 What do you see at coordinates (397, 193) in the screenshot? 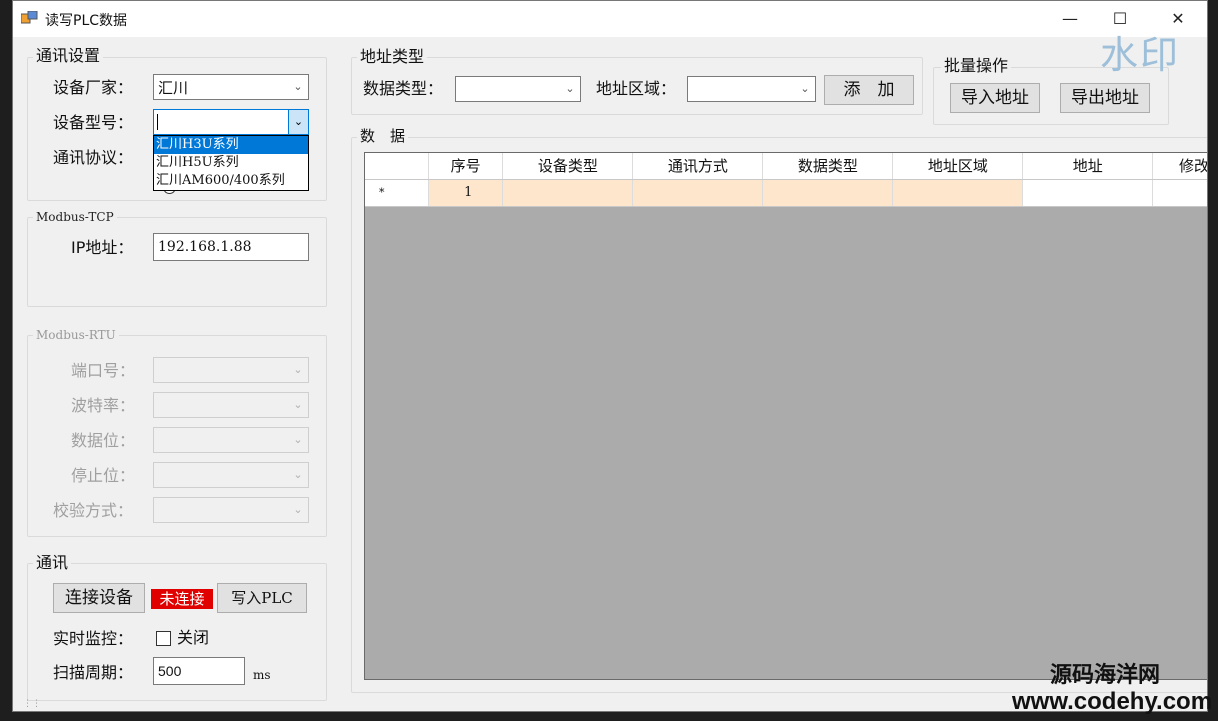
I see `new-row-marker: *` at bounding box center [397, 193].